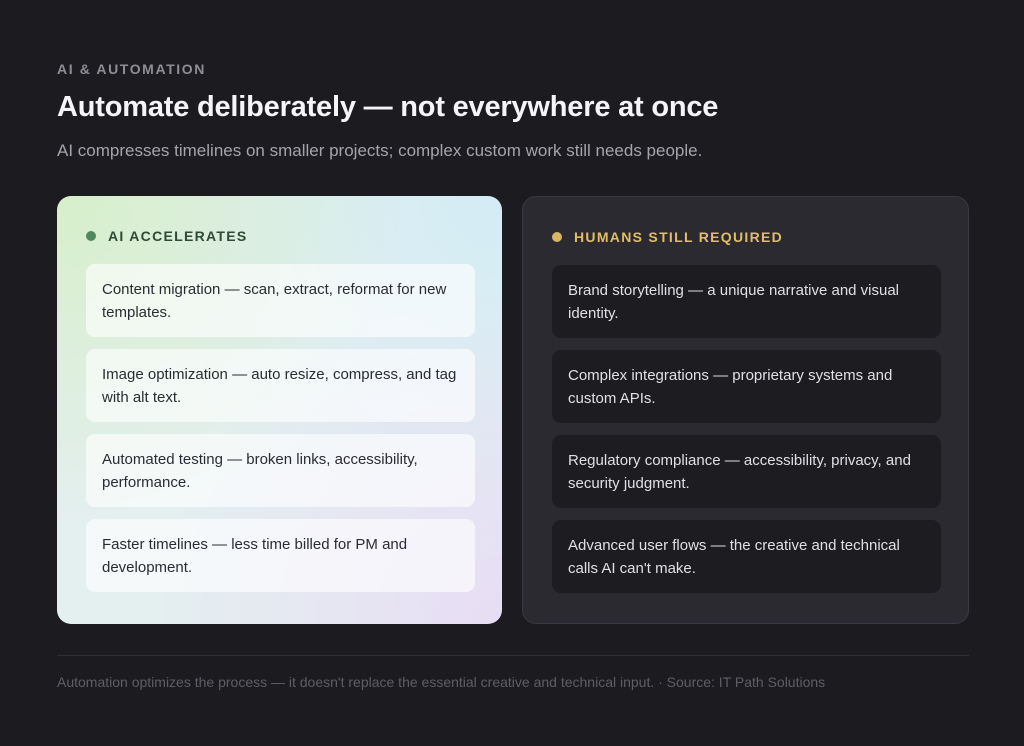  What do you see at coordinates (679, 237) in the screenshot?
I see `human-card-heading: HUMANS STILL REQUIRED` at bounding box center [679, 237].